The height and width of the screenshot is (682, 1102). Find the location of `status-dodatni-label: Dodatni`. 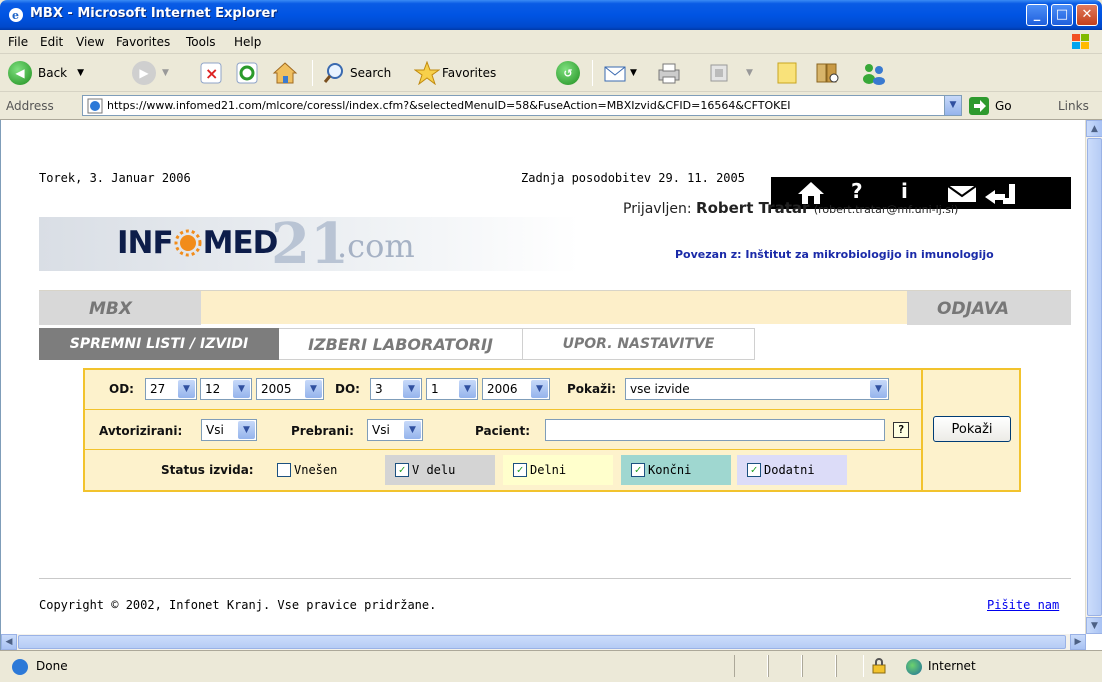

status-dodatni-label: Dodatni is located at coordinates (789, 470).